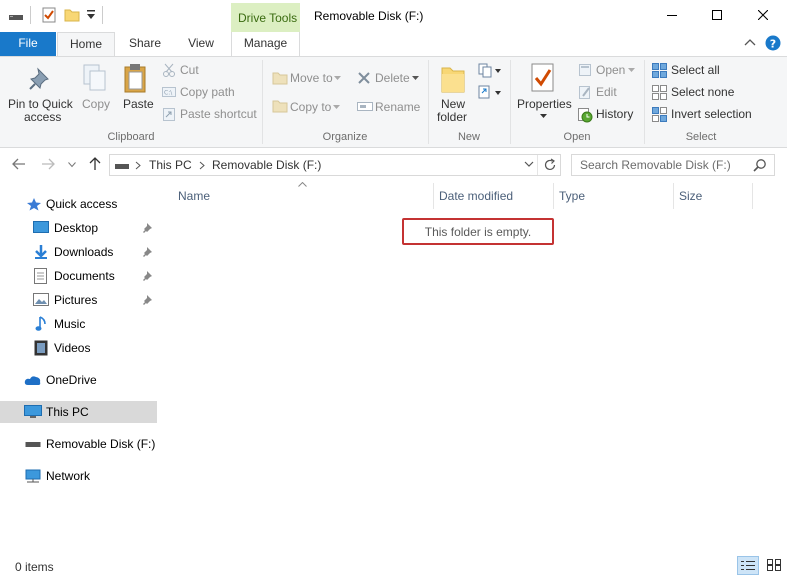  I want to click on nav-item-onedrive: OneDrive, so click(78, 380).